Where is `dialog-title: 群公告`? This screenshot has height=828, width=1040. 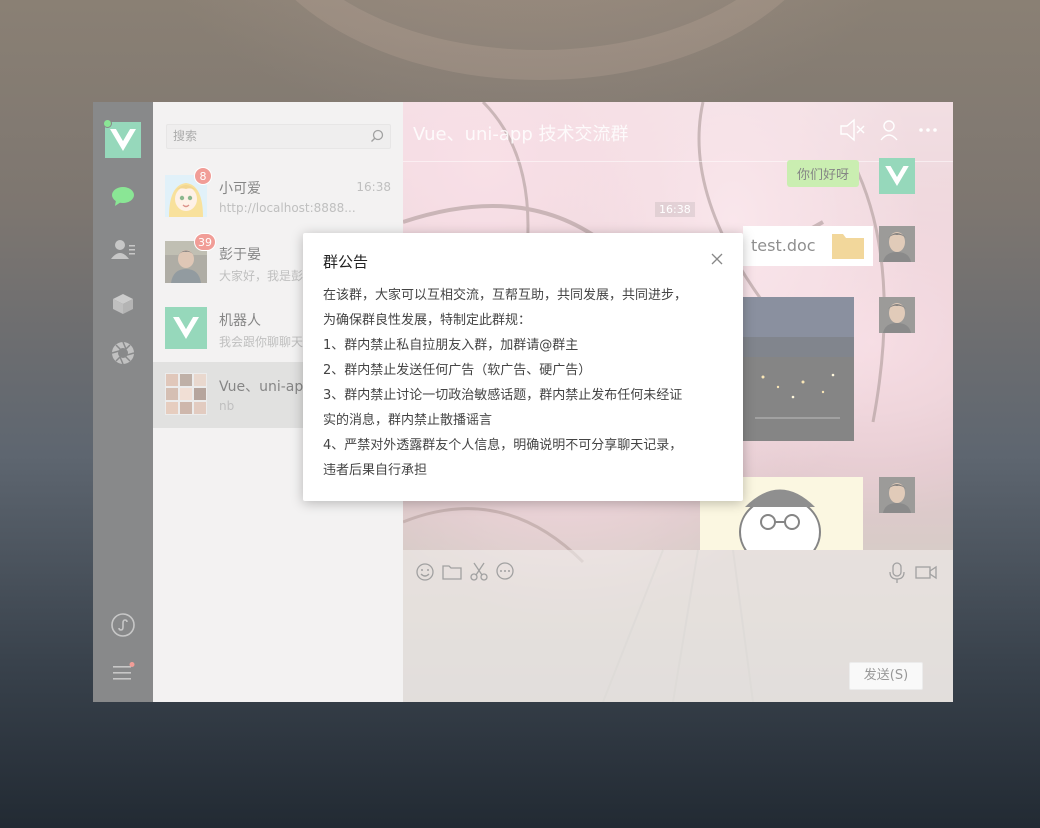 dialog-title: 群公告 is located at coordinates (346, 262).